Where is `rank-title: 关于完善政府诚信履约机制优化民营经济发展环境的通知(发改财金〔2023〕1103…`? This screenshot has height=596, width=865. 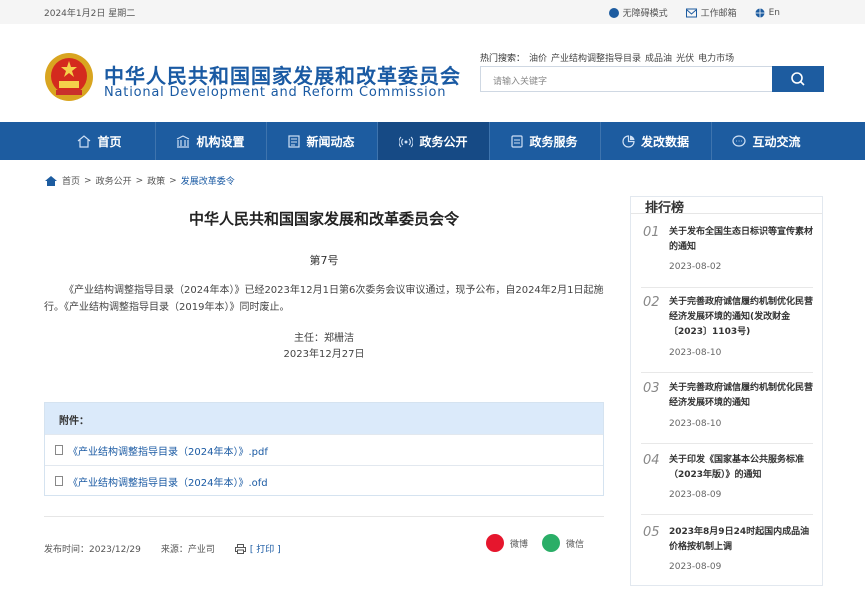 rank-title: 关于完善政府诚信履约机制优化民营经济发展环境的通知(发改财金〔2023〕1103… is located at coordinates (741, 317).